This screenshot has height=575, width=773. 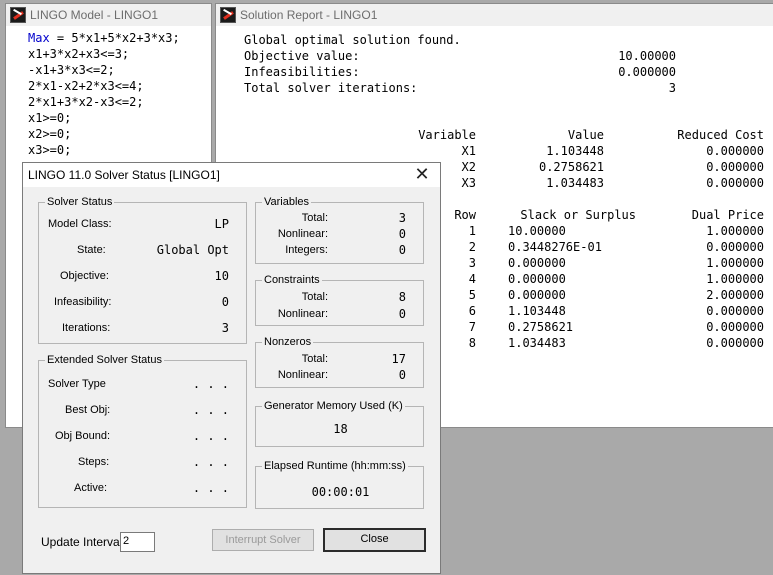 What do you see at coordinates (314, 359) in the screenshot?
I see `nonzeros-total-label: Total:` at bounding box center [314, 359].